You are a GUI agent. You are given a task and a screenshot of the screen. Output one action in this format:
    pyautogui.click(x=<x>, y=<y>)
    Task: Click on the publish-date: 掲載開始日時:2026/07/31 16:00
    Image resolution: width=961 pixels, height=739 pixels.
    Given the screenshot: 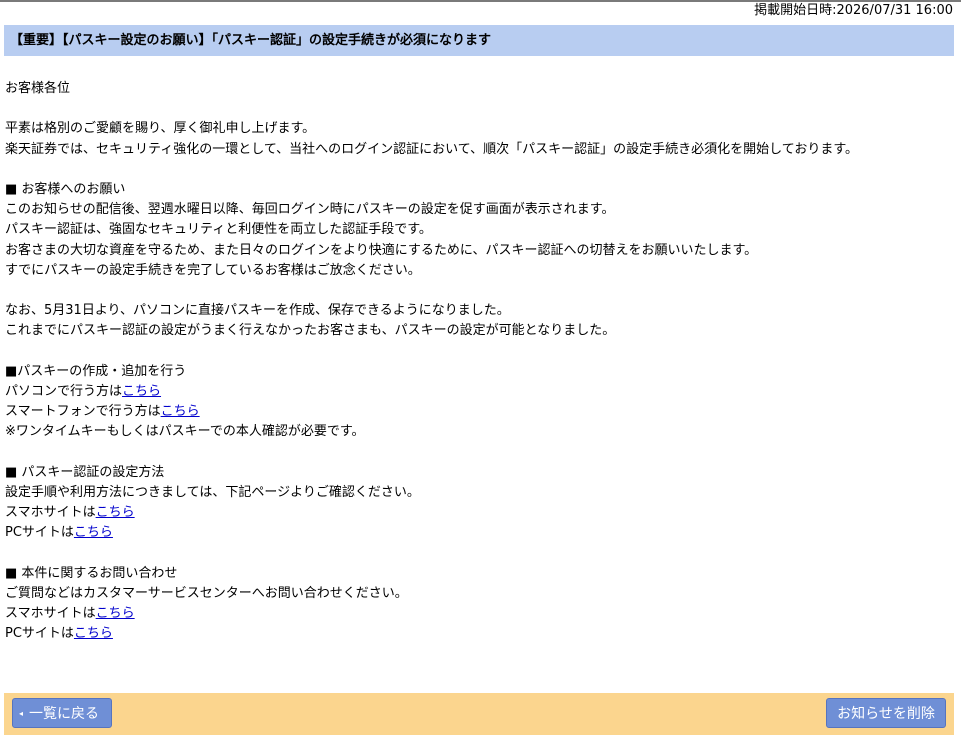 What is the action you would take?
    pyautogui.click(x=853, y=10)
    